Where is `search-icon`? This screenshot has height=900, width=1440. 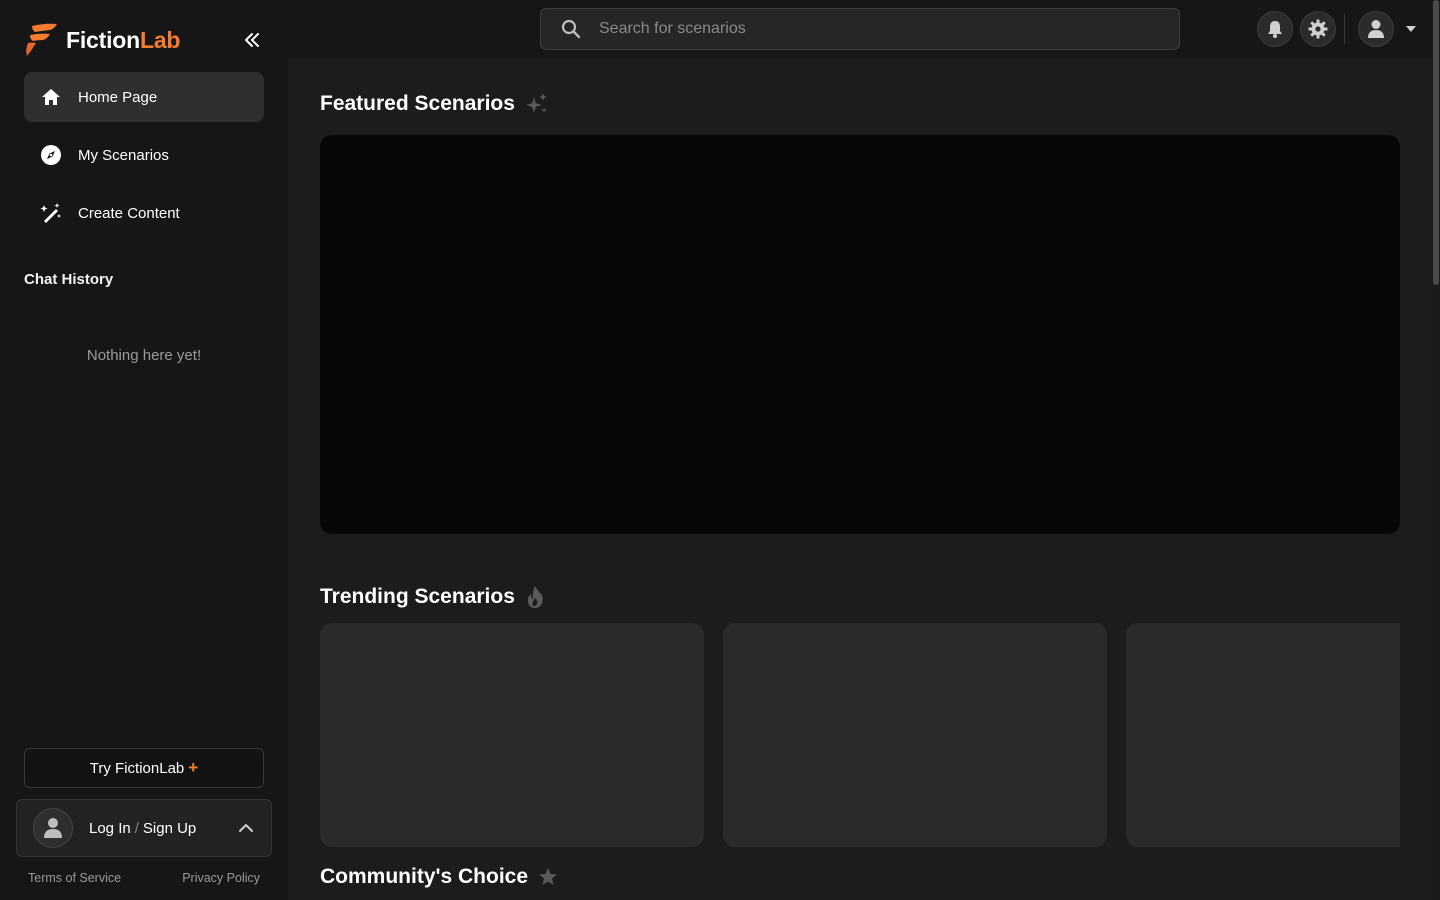 search-icon is located at coordinates (571, 29).